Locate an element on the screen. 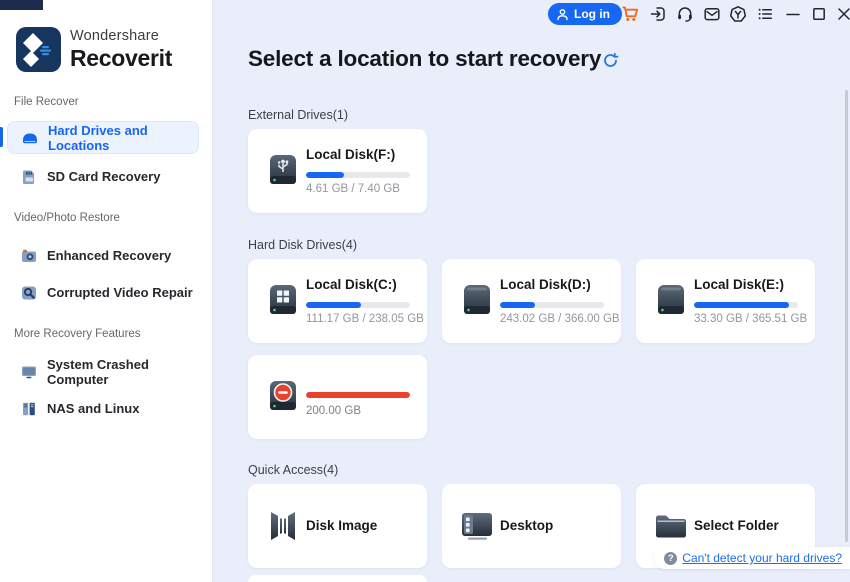 This screenshot has width=850, height=582. sidebar-item-sd-card: SD Card Recovery is located at coordinates (103, 176).